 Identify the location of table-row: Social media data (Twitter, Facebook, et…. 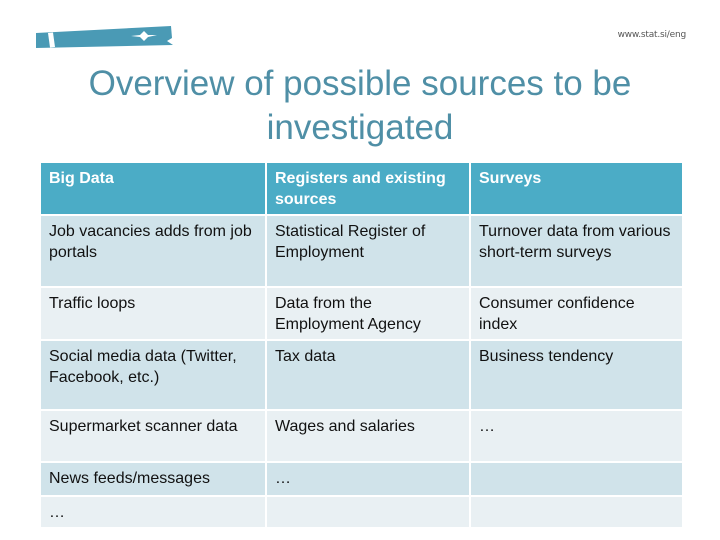
(361, 375).